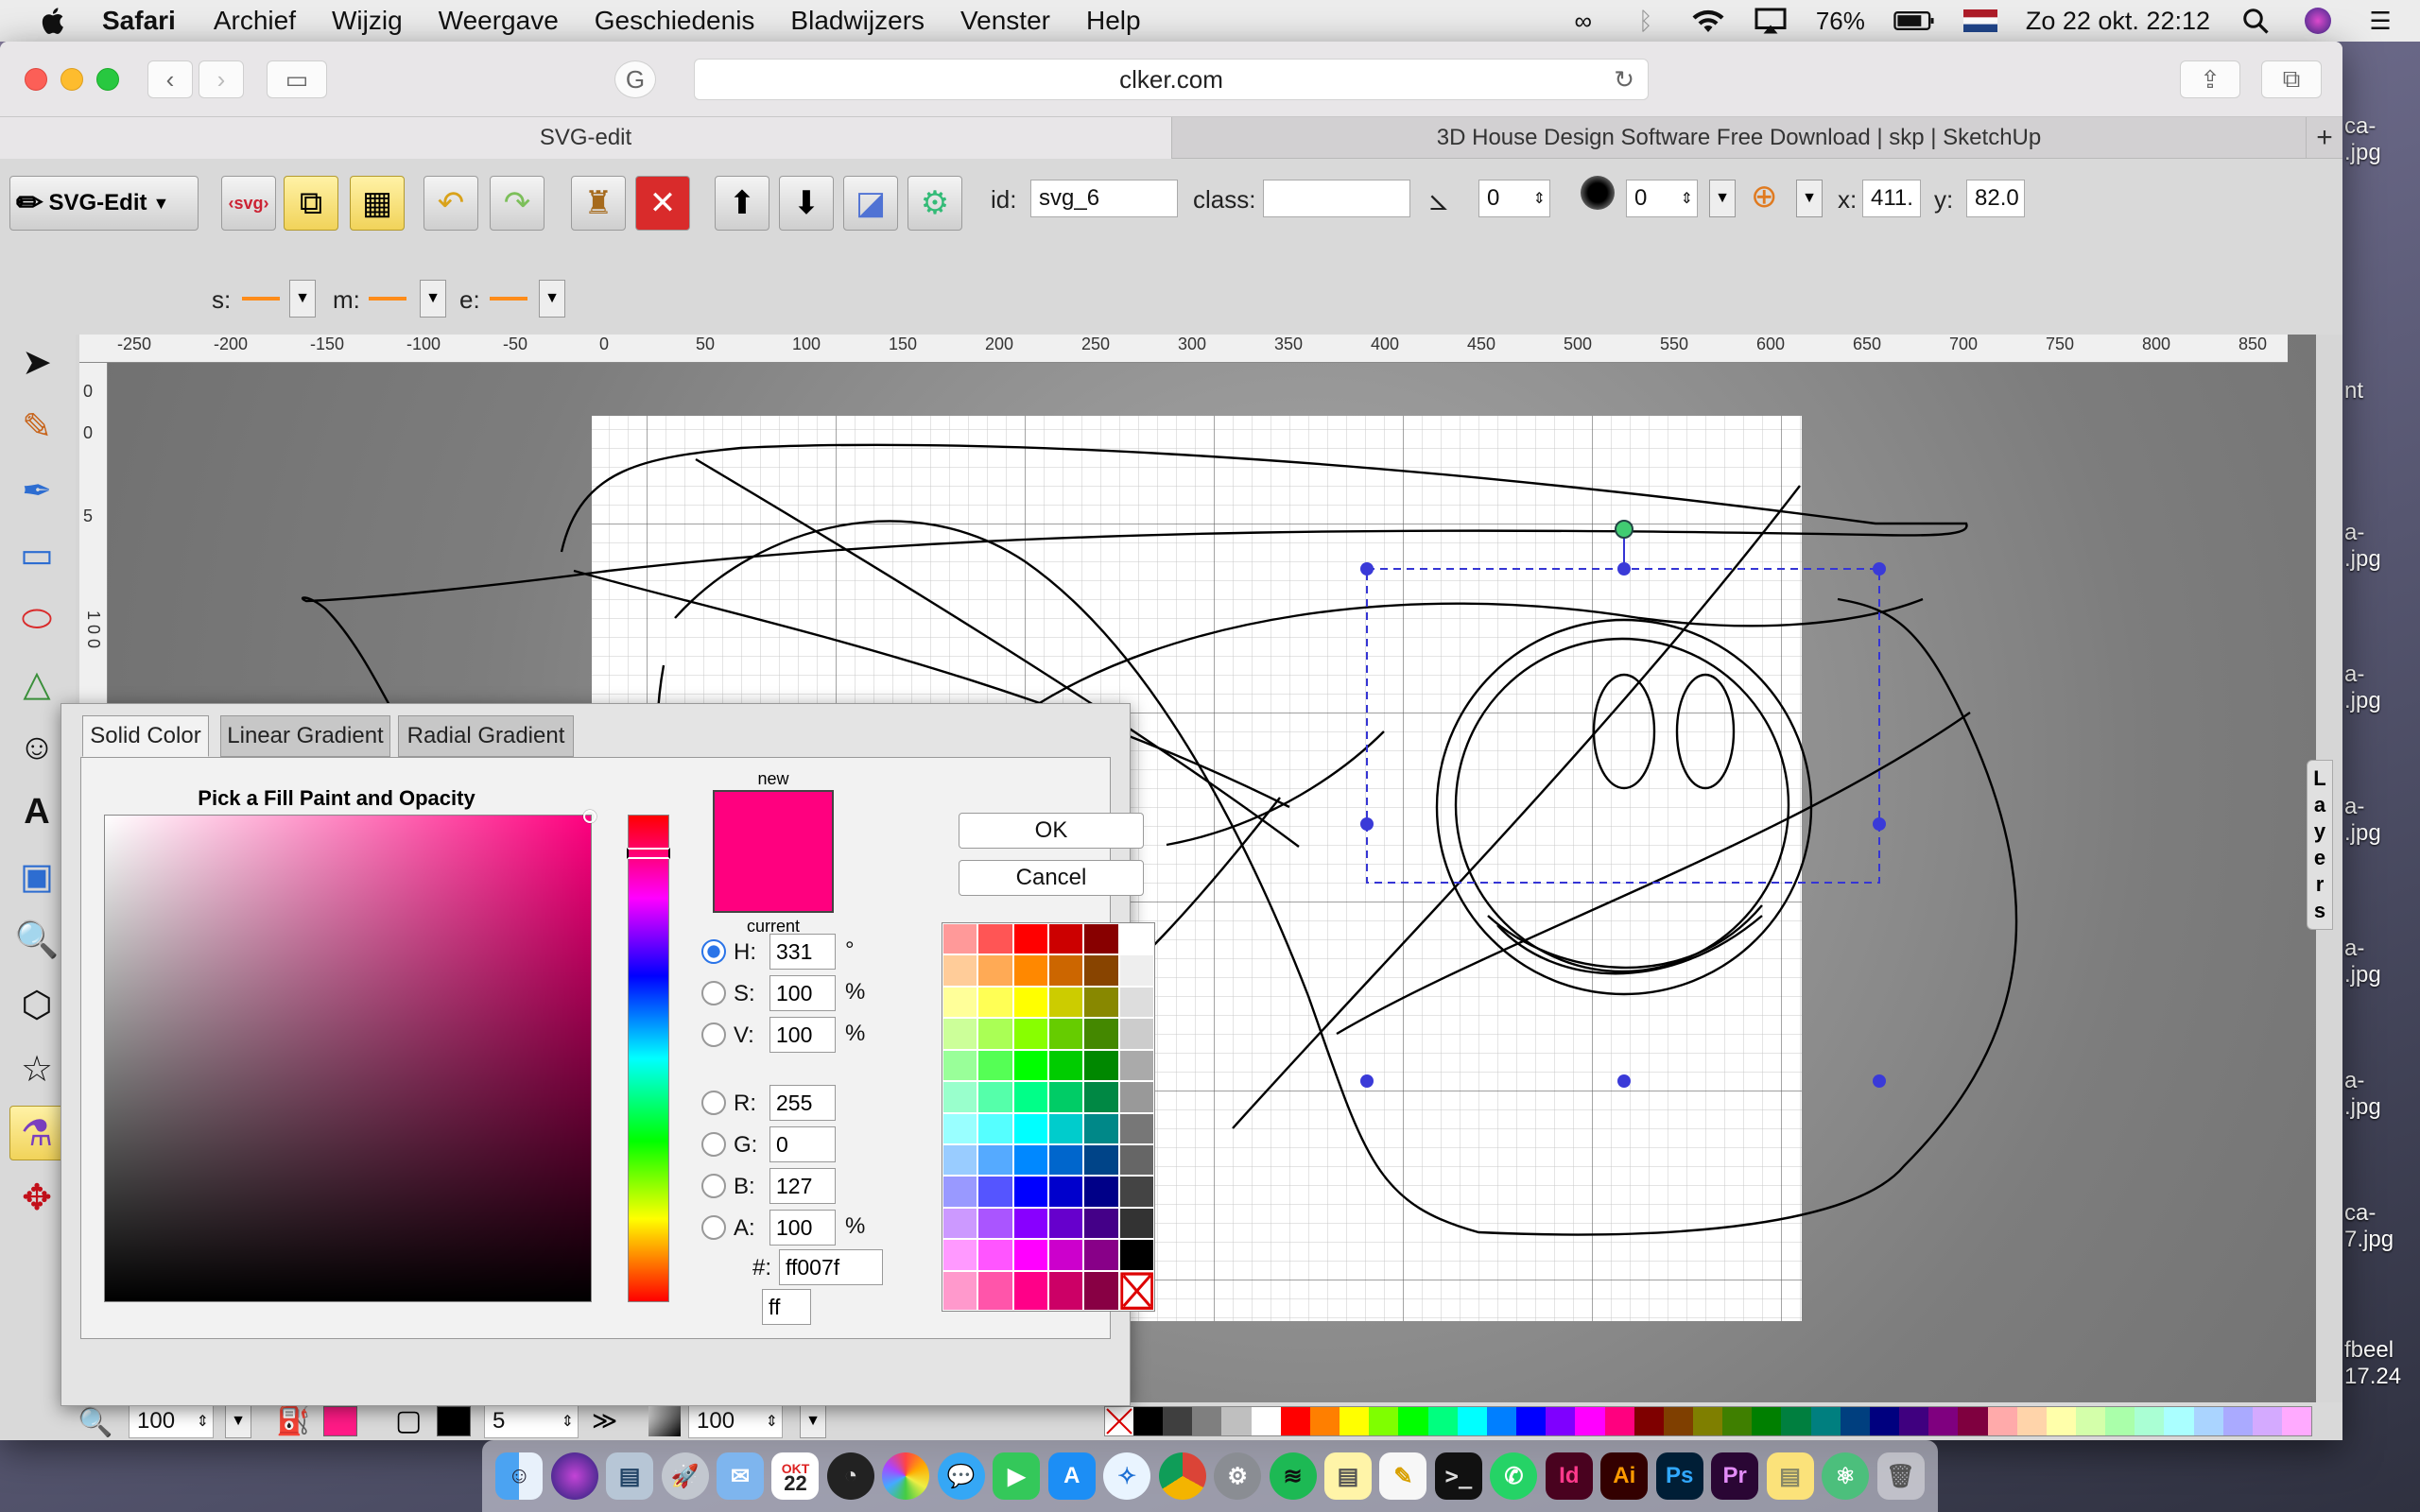 The height and width of the screenshot is (1512, 2420). What do you see at coordinates (499, 21) in the screenshot?
I see `menu-weergave: Weergave` at bounding box center [499, 21].